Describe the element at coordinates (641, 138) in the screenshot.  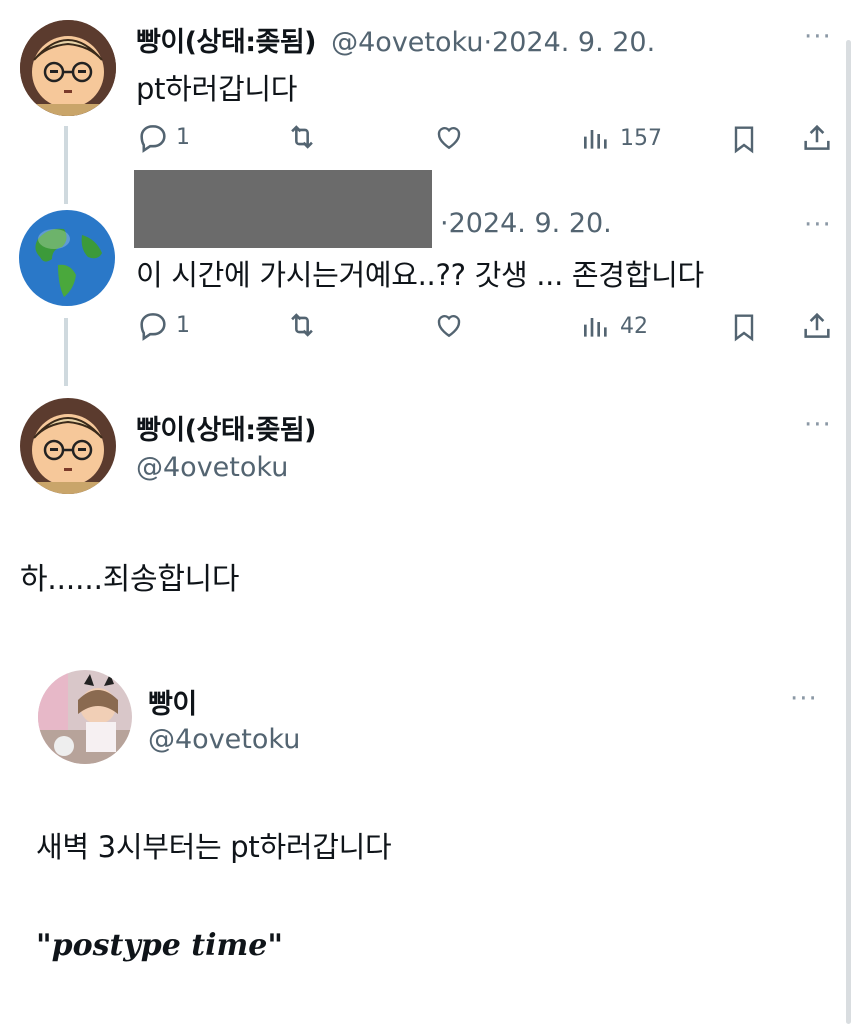
I see `view-count: 157` at that location.